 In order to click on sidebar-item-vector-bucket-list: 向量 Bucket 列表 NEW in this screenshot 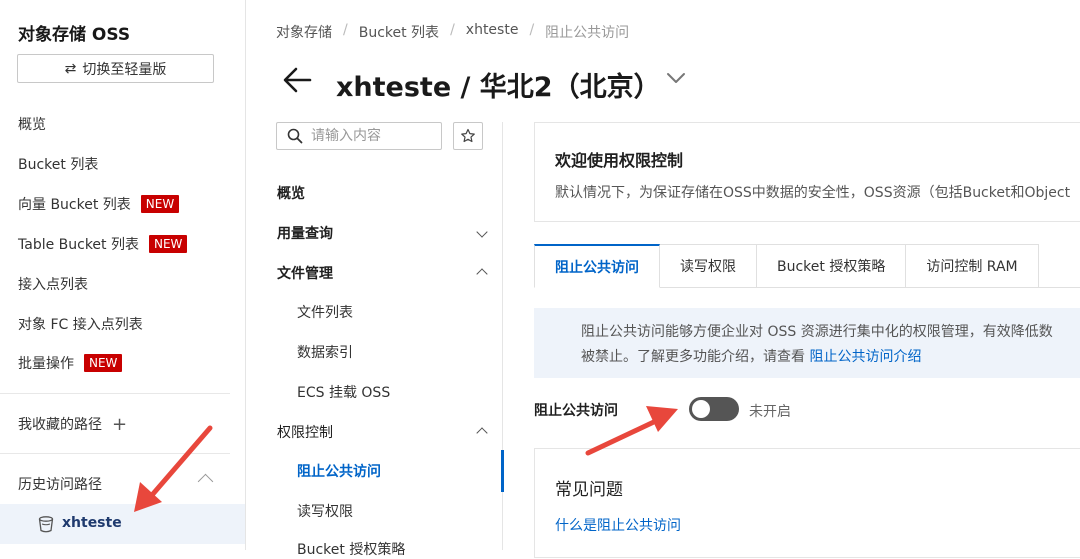, I will do `click(99, 204)`.